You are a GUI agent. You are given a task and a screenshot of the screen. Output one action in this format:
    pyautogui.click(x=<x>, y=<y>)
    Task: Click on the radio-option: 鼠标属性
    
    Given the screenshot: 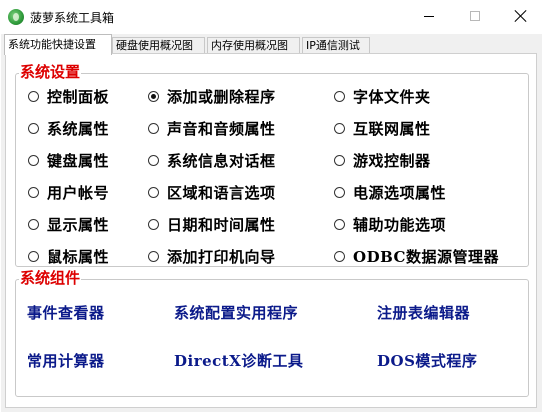 What is the action you would take?
    pyautogui.click(x=68, y=256)
    